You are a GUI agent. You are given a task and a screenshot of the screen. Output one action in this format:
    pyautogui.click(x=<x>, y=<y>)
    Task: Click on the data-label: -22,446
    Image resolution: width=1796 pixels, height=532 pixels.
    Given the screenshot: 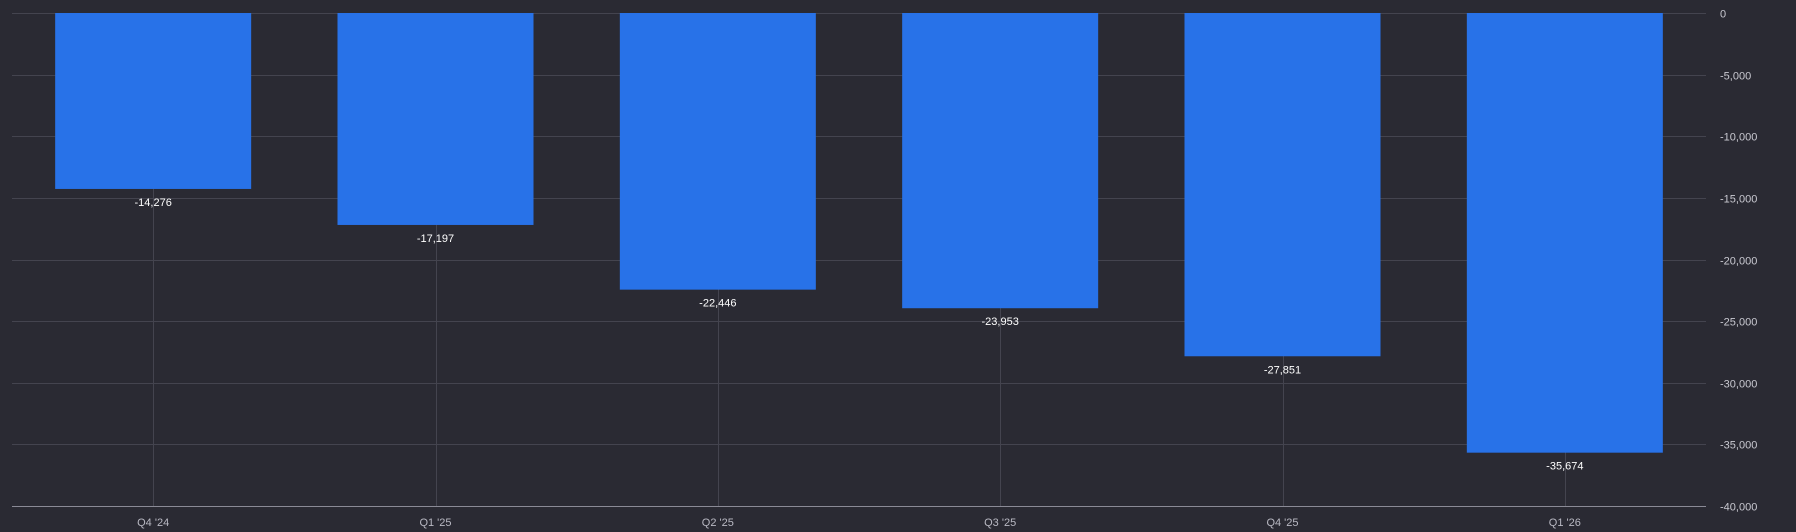 What is the action you would take?
    pyautogui.click(x=717, y=304)
    